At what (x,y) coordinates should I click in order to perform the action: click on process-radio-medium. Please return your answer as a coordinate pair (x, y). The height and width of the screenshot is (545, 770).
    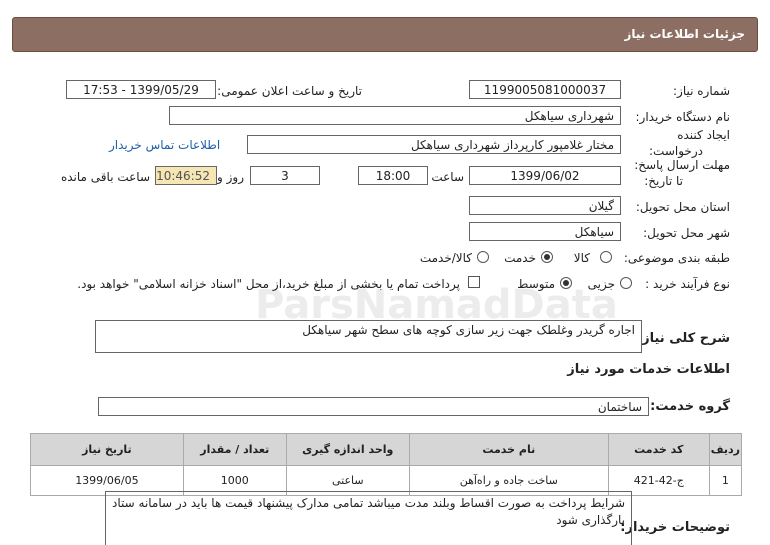
    Looking at the image, I should click on (566, 283).